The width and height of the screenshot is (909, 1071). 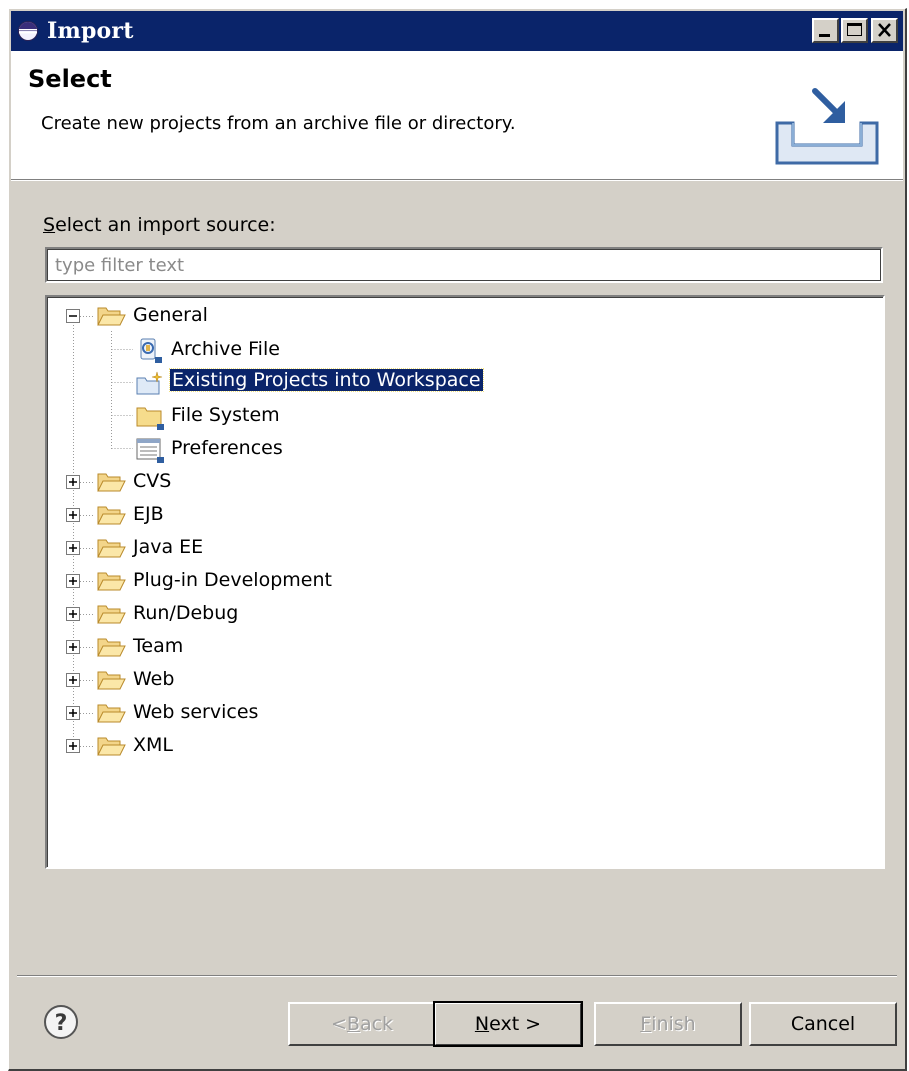 What do you see at coordinates (153, 745) in the screenshot?
I see `tree-label: XML` at bounding box center [153, 745].